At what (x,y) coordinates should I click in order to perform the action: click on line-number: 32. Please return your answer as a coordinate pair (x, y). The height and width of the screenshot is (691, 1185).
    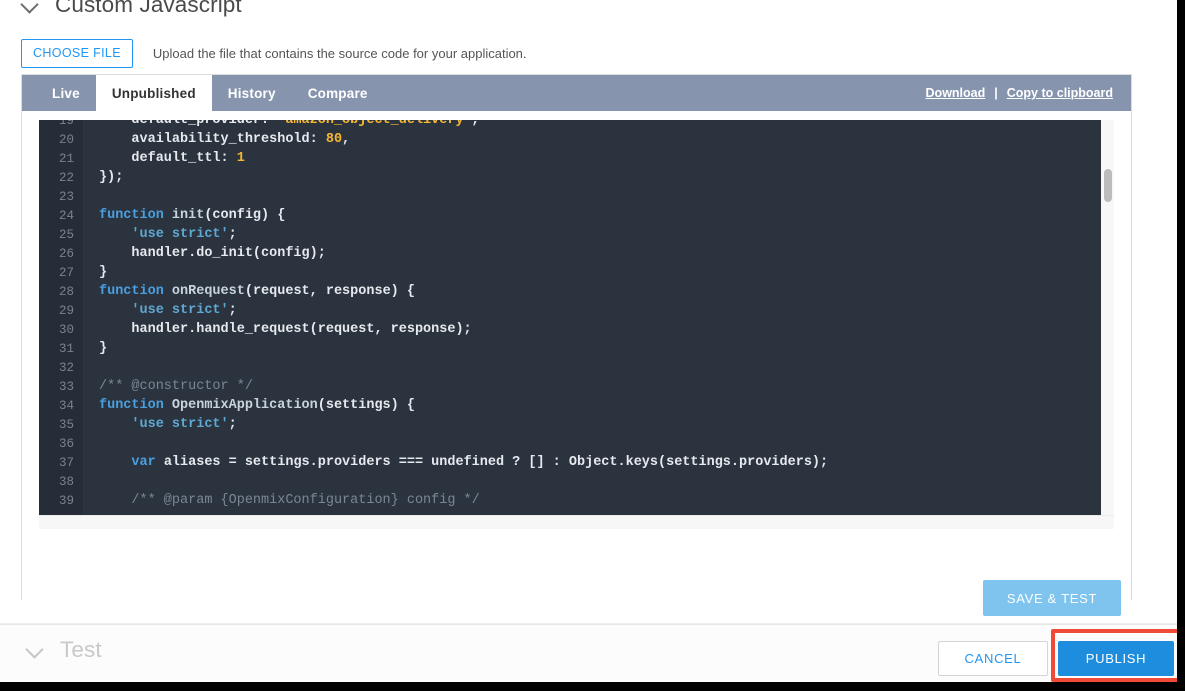
    Looking at the image, I should click on (66, 367).